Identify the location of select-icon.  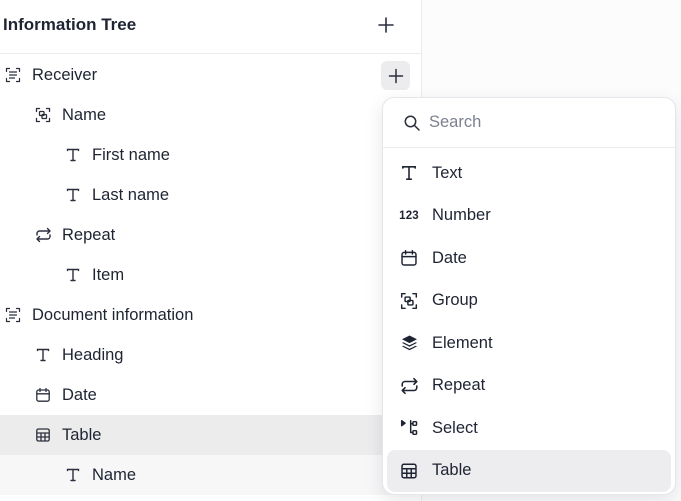
(409, 428).